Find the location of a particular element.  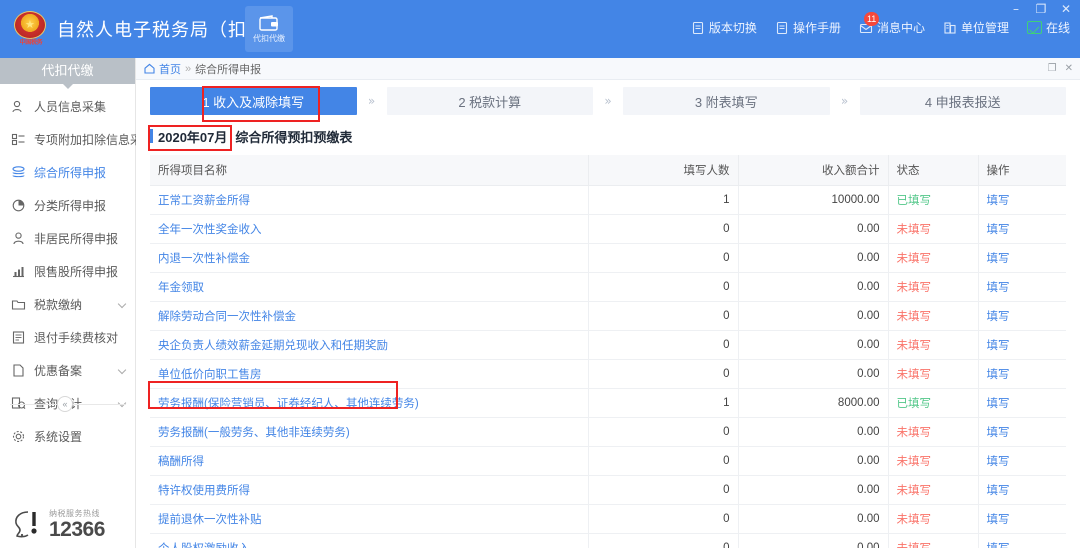

column-header-status: 状态 is located at coordinates (933, 170).